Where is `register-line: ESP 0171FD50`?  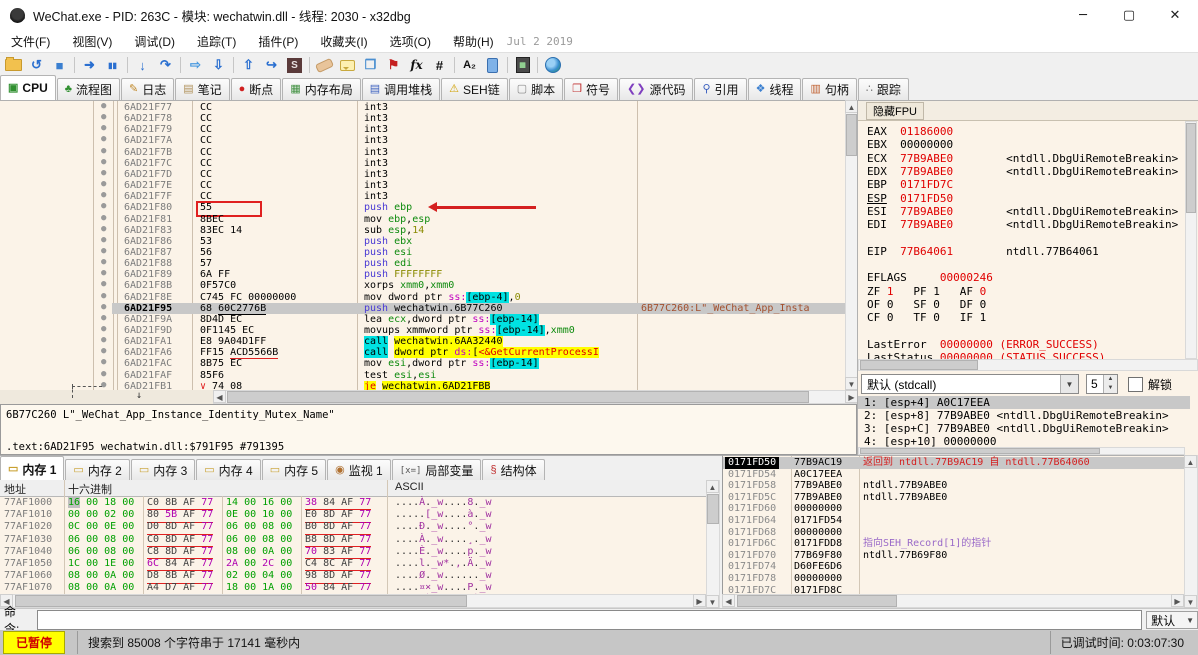 register-line: ESP 0171FD50 is located at coordinates (910, 198).